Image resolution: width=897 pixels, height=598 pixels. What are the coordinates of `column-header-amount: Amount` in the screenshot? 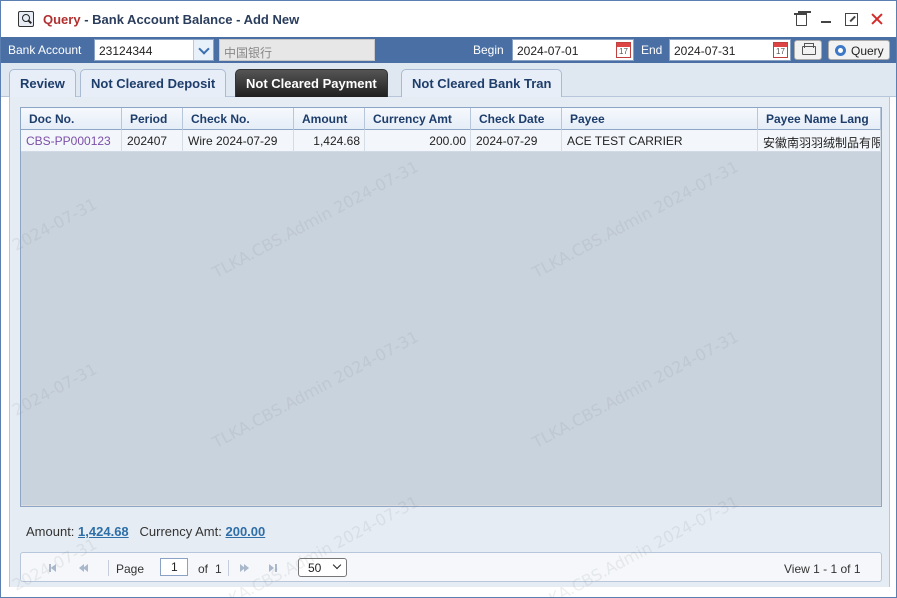 It's located at (329, 119).